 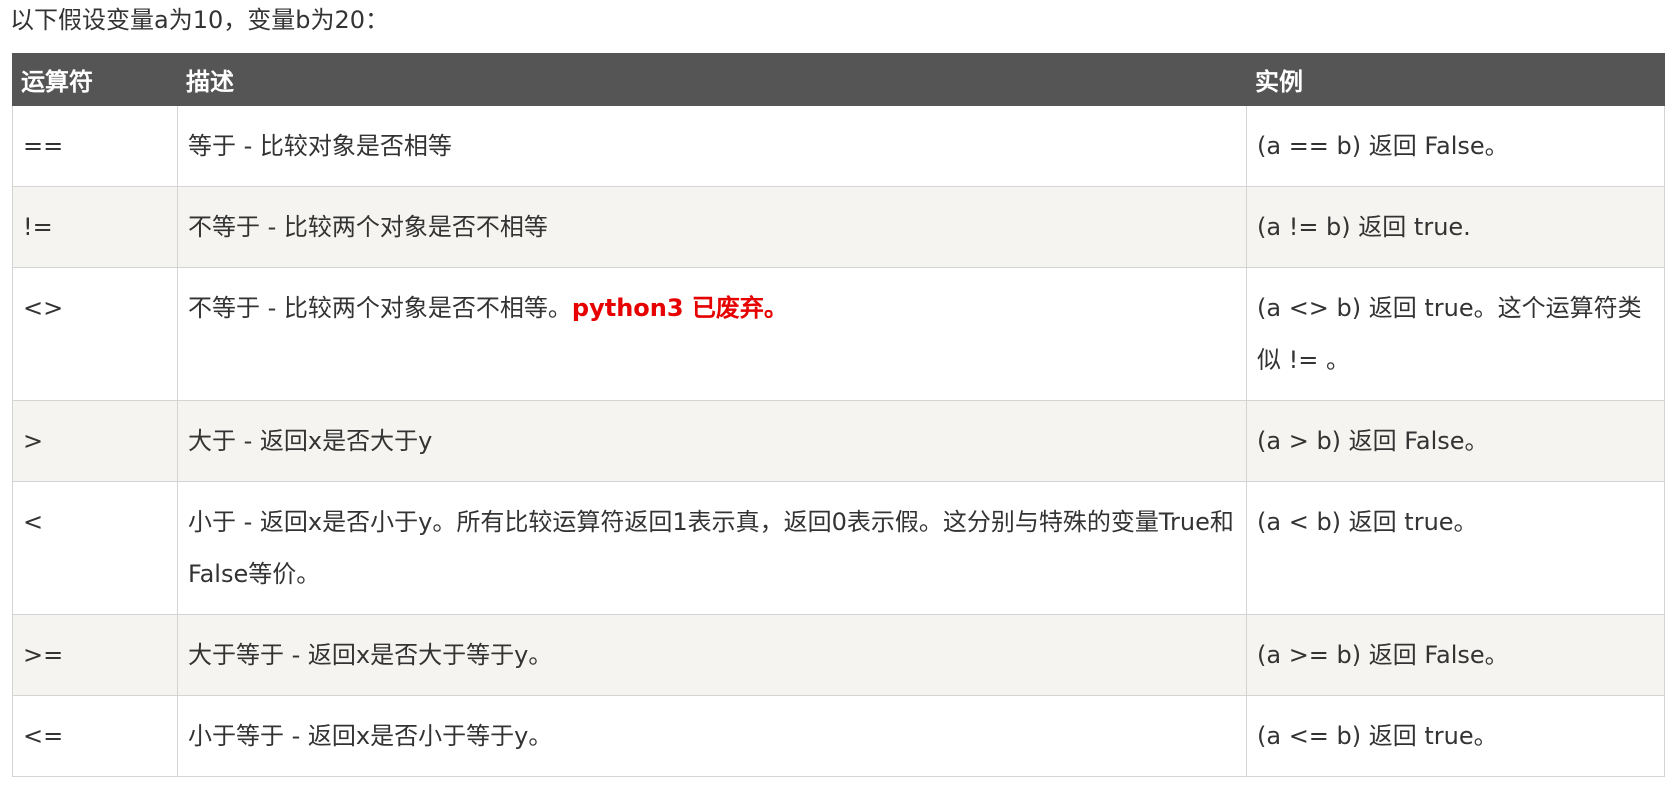 I want to click on example-cell: (a <= b) 返回 true。, so click(x=1455, y=736).